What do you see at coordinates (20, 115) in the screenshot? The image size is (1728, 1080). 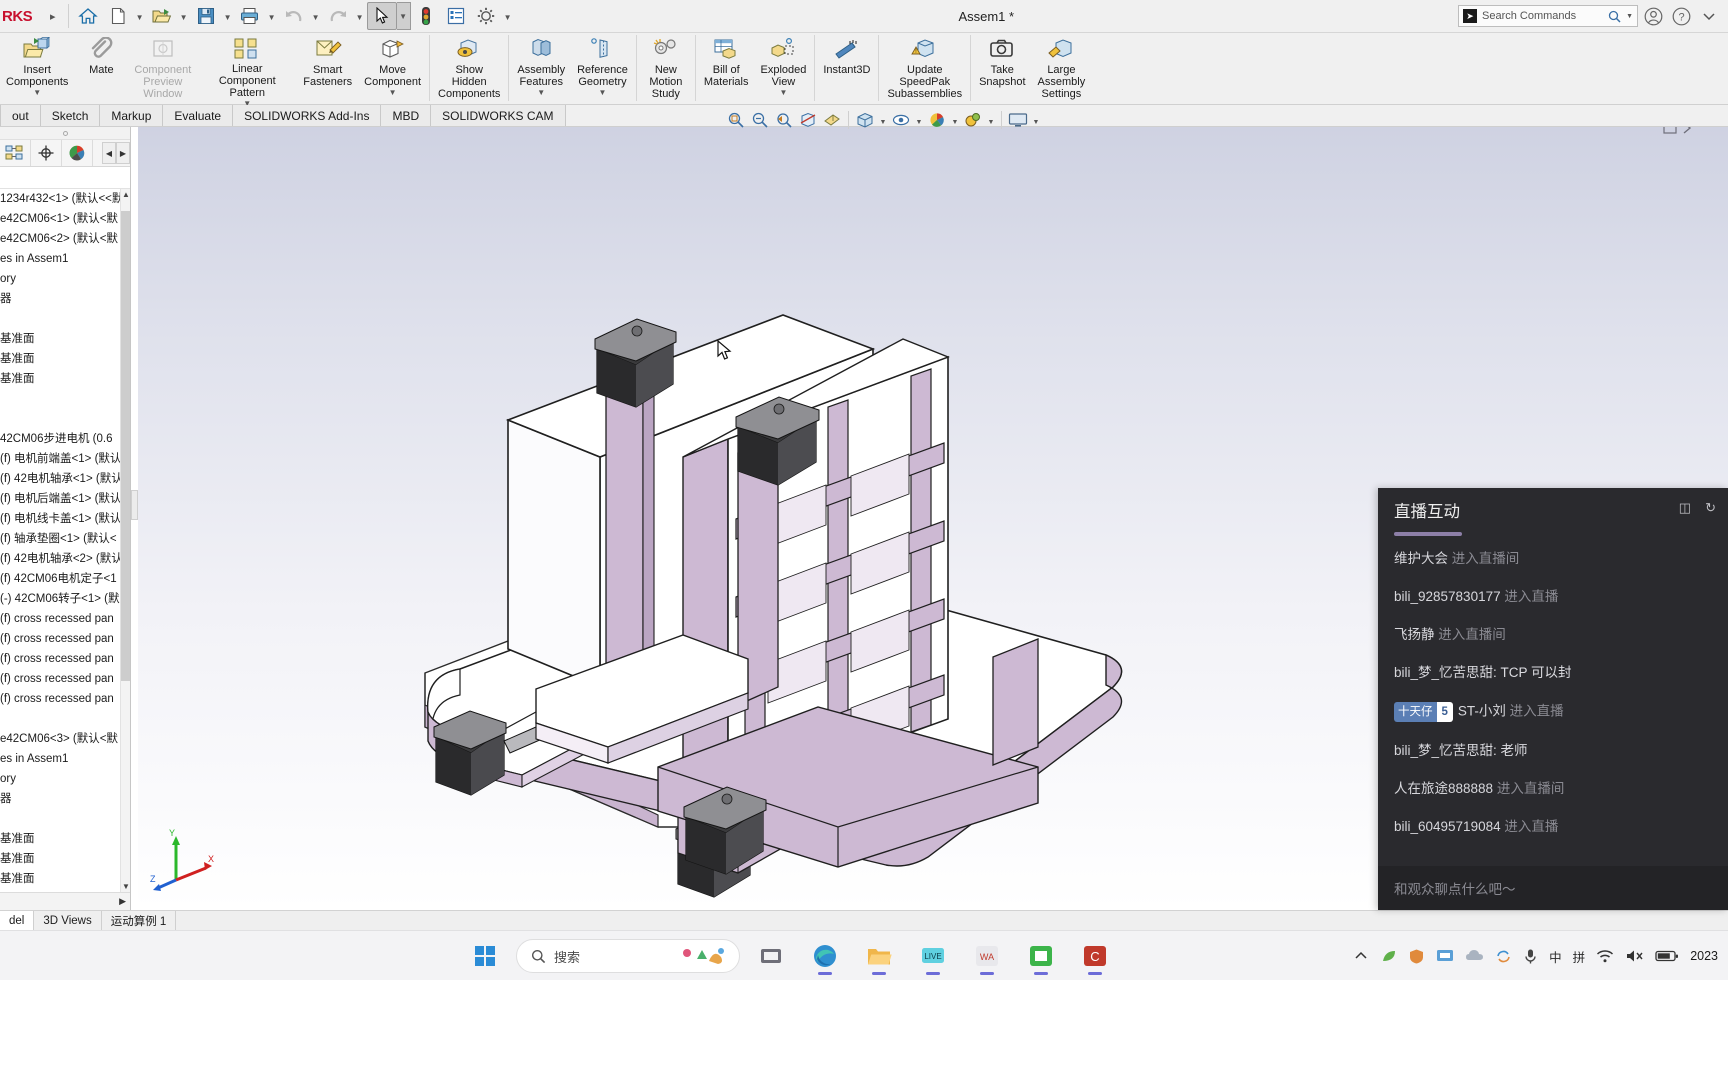 I see `tab-layout: out` at bounding box center [20, 115].